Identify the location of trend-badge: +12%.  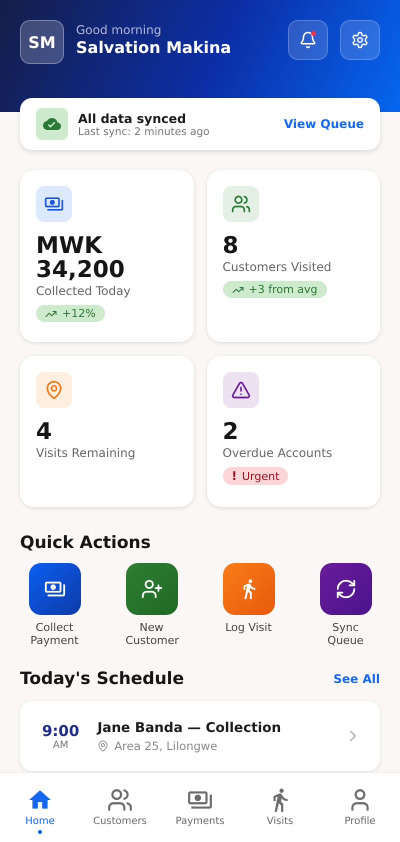
(70, 313).